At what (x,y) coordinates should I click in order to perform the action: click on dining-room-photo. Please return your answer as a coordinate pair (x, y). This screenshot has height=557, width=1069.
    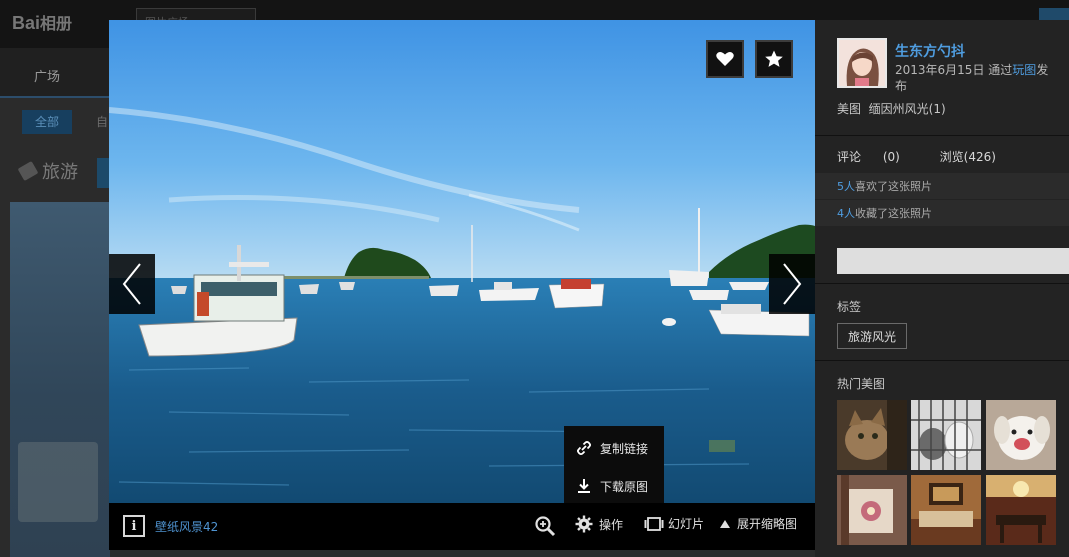
    Looking at the image, I should click on (1021, 510).